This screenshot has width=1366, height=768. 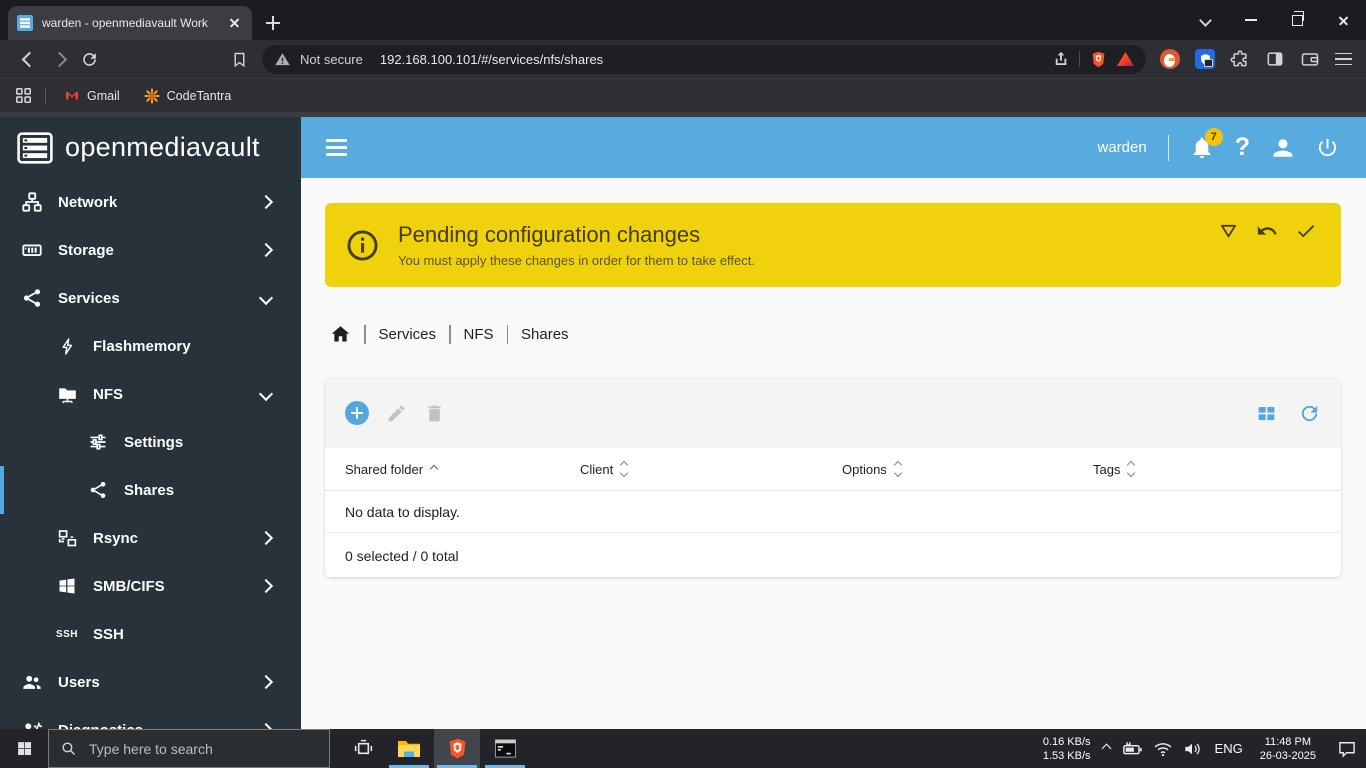 I want to click on windows-start-icon, so click(x=24, y=749).